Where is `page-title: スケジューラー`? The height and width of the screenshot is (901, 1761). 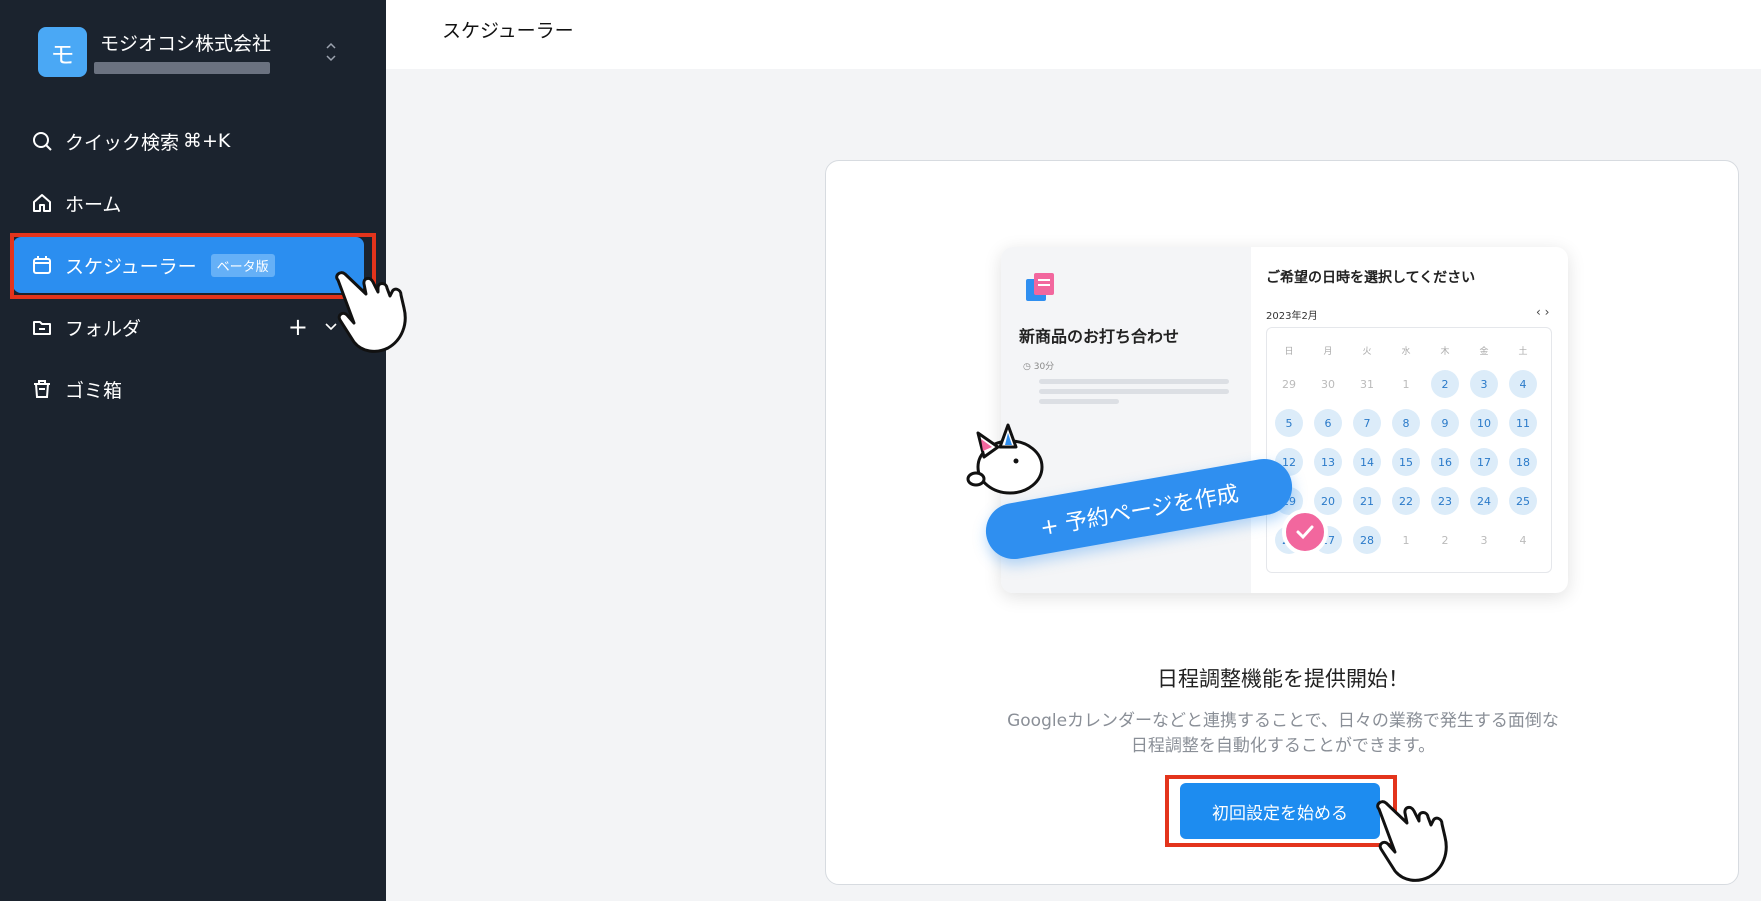 page-title: スケジューラー is located at coordinates (508, 31).